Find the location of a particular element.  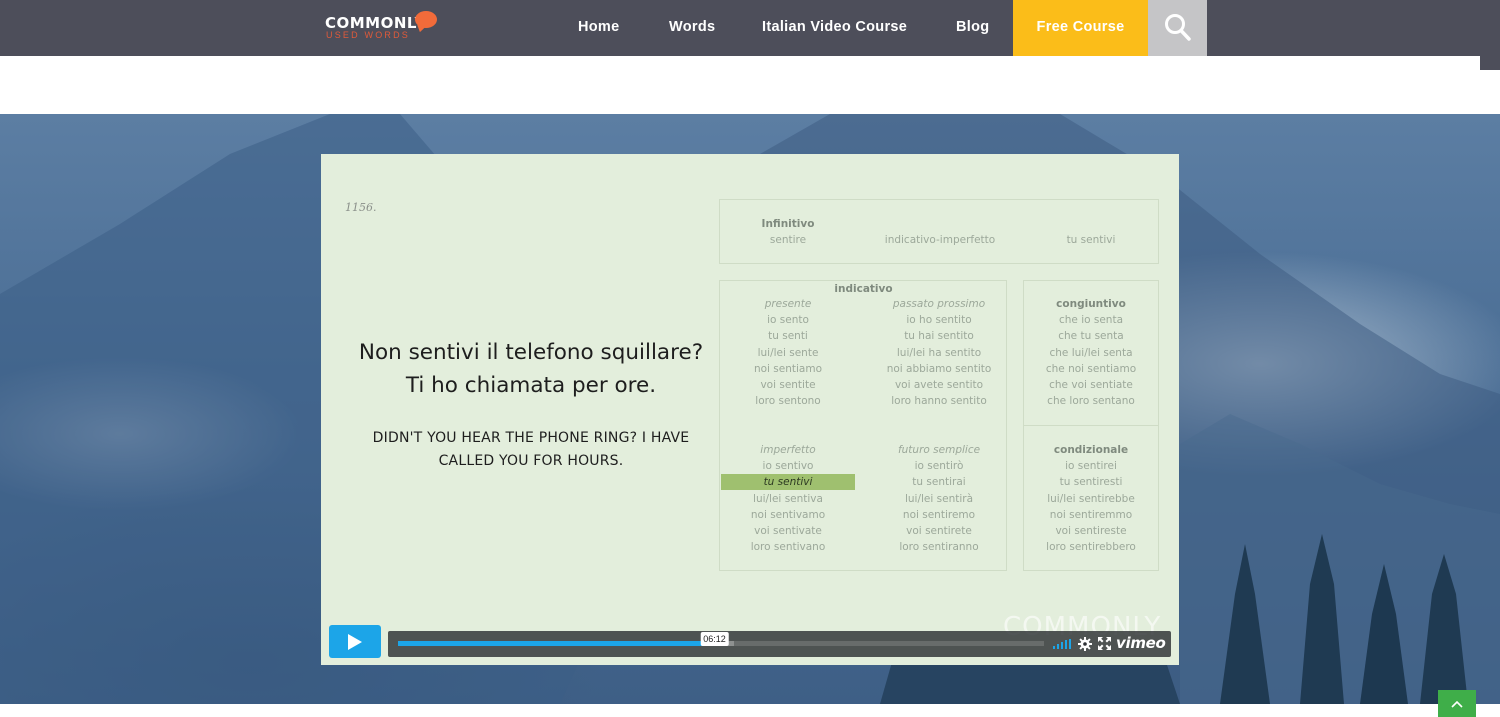

tense-title-futuro-semplice: futuro semplice is located at coordinates (939, 450).